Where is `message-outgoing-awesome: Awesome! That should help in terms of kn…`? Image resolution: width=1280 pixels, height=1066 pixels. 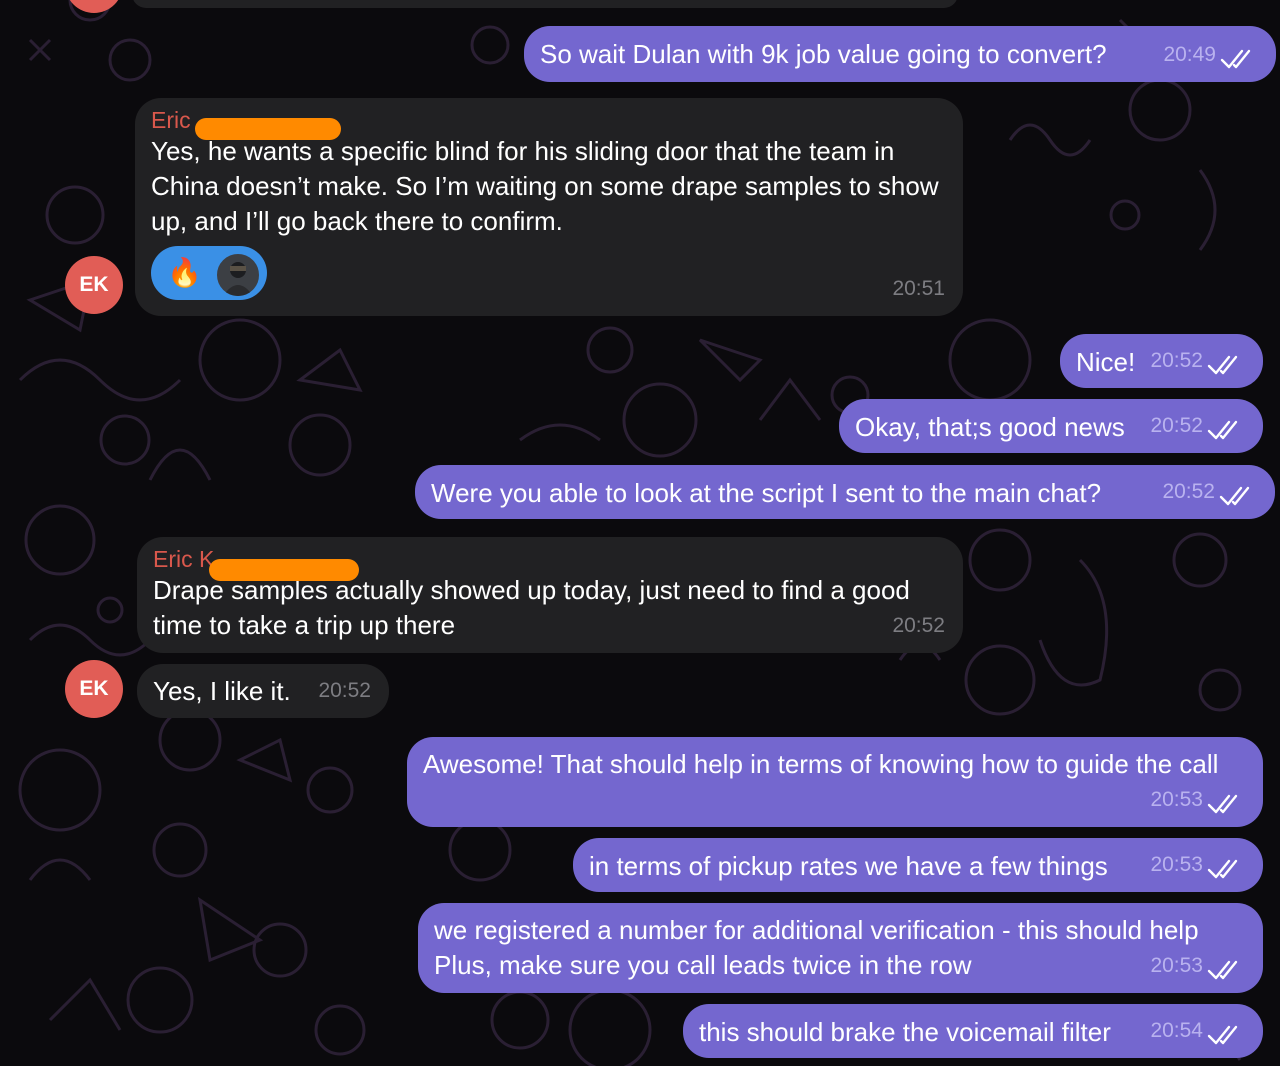
message-outgoing-awesome: Awesome! That should help in terms of kn… is located at coordinates (835, 782).